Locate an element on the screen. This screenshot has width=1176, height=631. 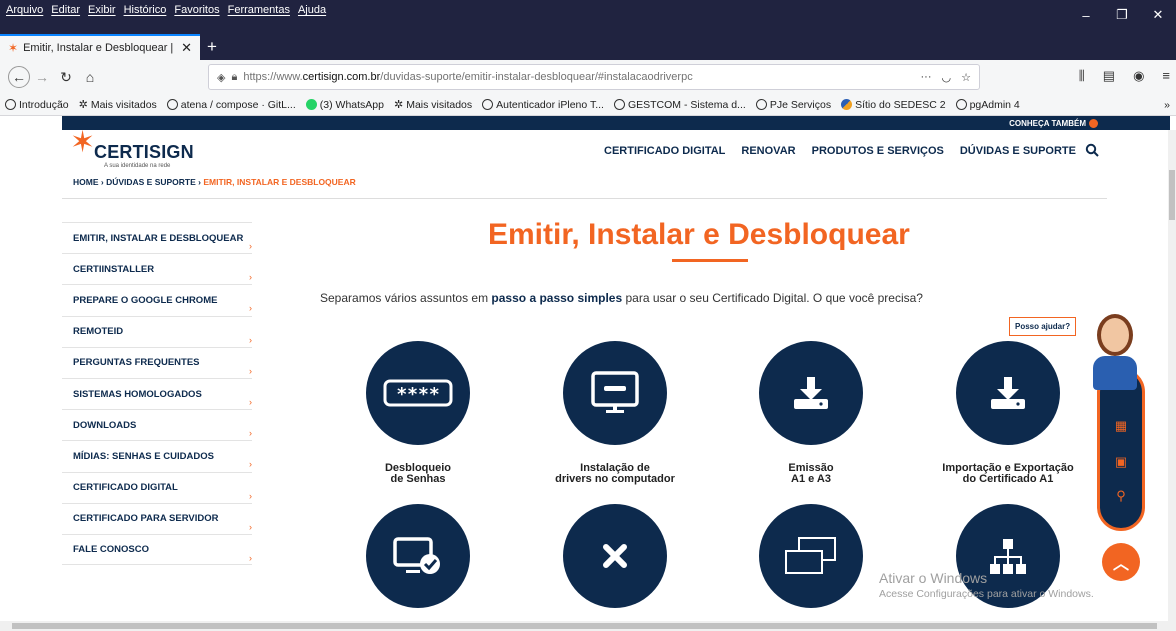
sidebar-icon: ▤ is located at coordinates (1109, 76).